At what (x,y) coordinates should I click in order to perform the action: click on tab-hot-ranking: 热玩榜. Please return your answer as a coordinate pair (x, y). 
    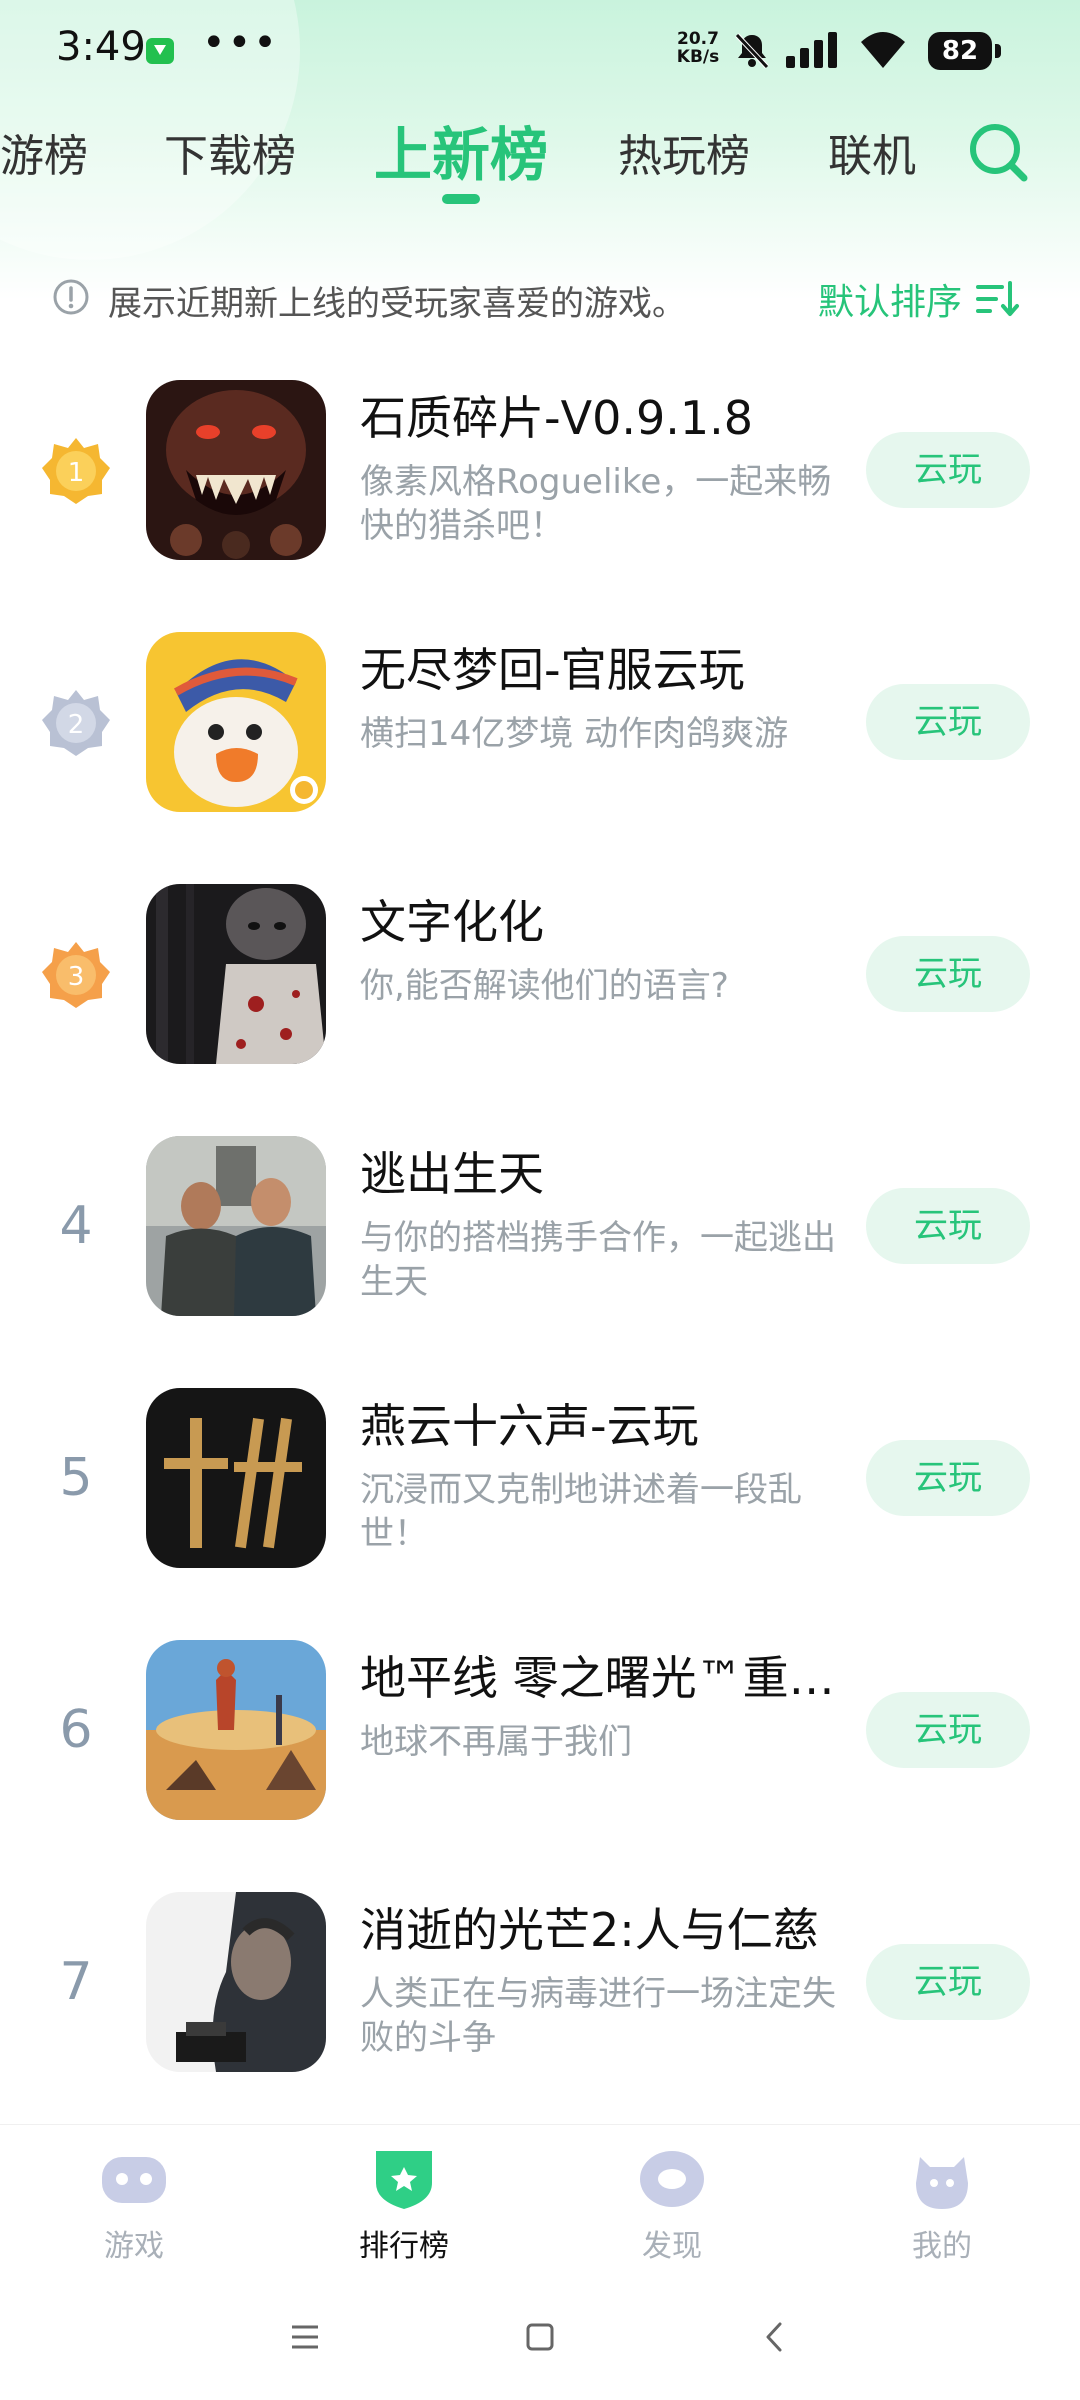
    Looking at the image, I should click on (684, 152).